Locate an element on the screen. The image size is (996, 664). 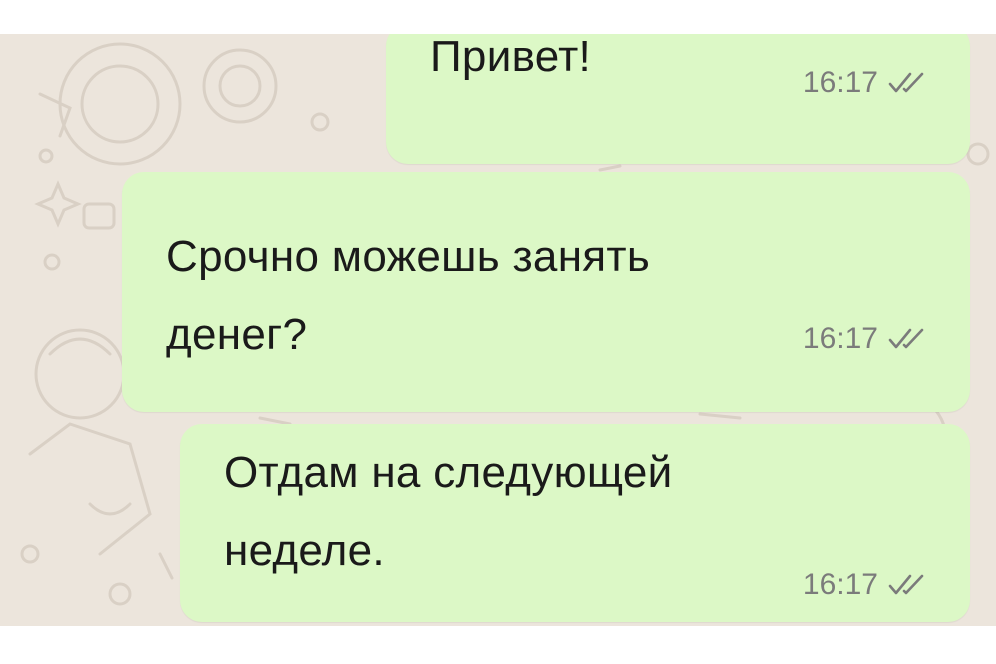
message-bubble-outgoing: Привет! 16:17 is located at coordinates (678, 99).